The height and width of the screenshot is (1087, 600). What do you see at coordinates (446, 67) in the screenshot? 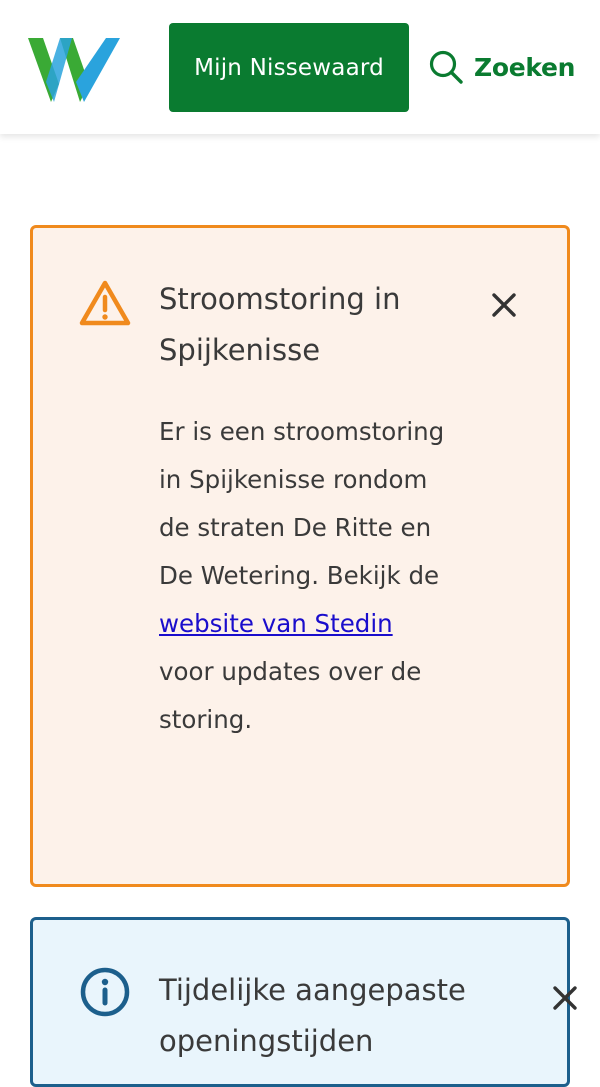
I see `search-icon` at bounding box center [446, 67].